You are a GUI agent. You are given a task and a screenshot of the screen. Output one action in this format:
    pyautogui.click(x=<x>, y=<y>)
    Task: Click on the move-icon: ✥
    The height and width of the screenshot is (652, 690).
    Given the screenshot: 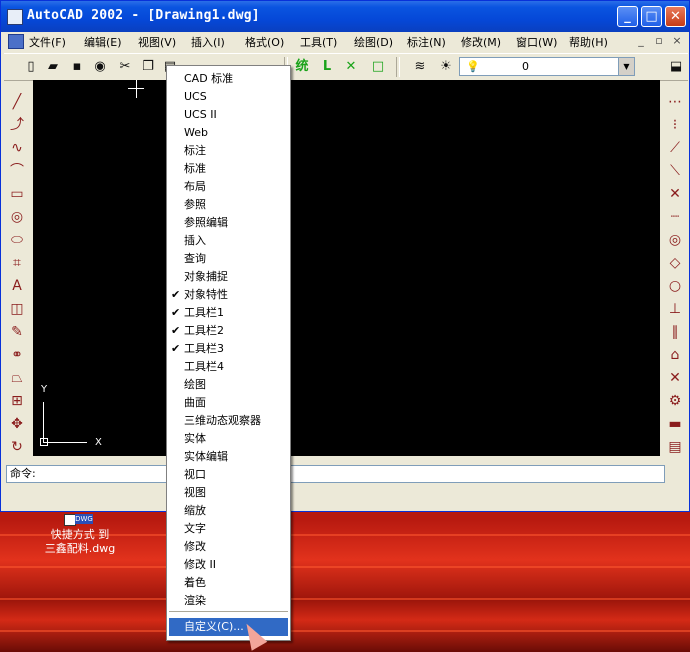 What is the action you would take?
    pyautogui.click(x=17, y=424)
    